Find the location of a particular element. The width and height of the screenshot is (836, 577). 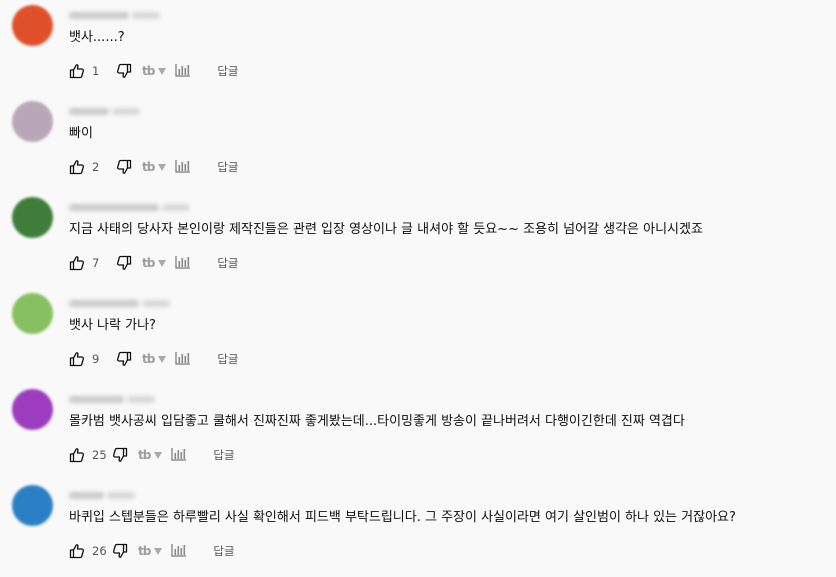

like-count: 9 is located at coordinates (96, 359).